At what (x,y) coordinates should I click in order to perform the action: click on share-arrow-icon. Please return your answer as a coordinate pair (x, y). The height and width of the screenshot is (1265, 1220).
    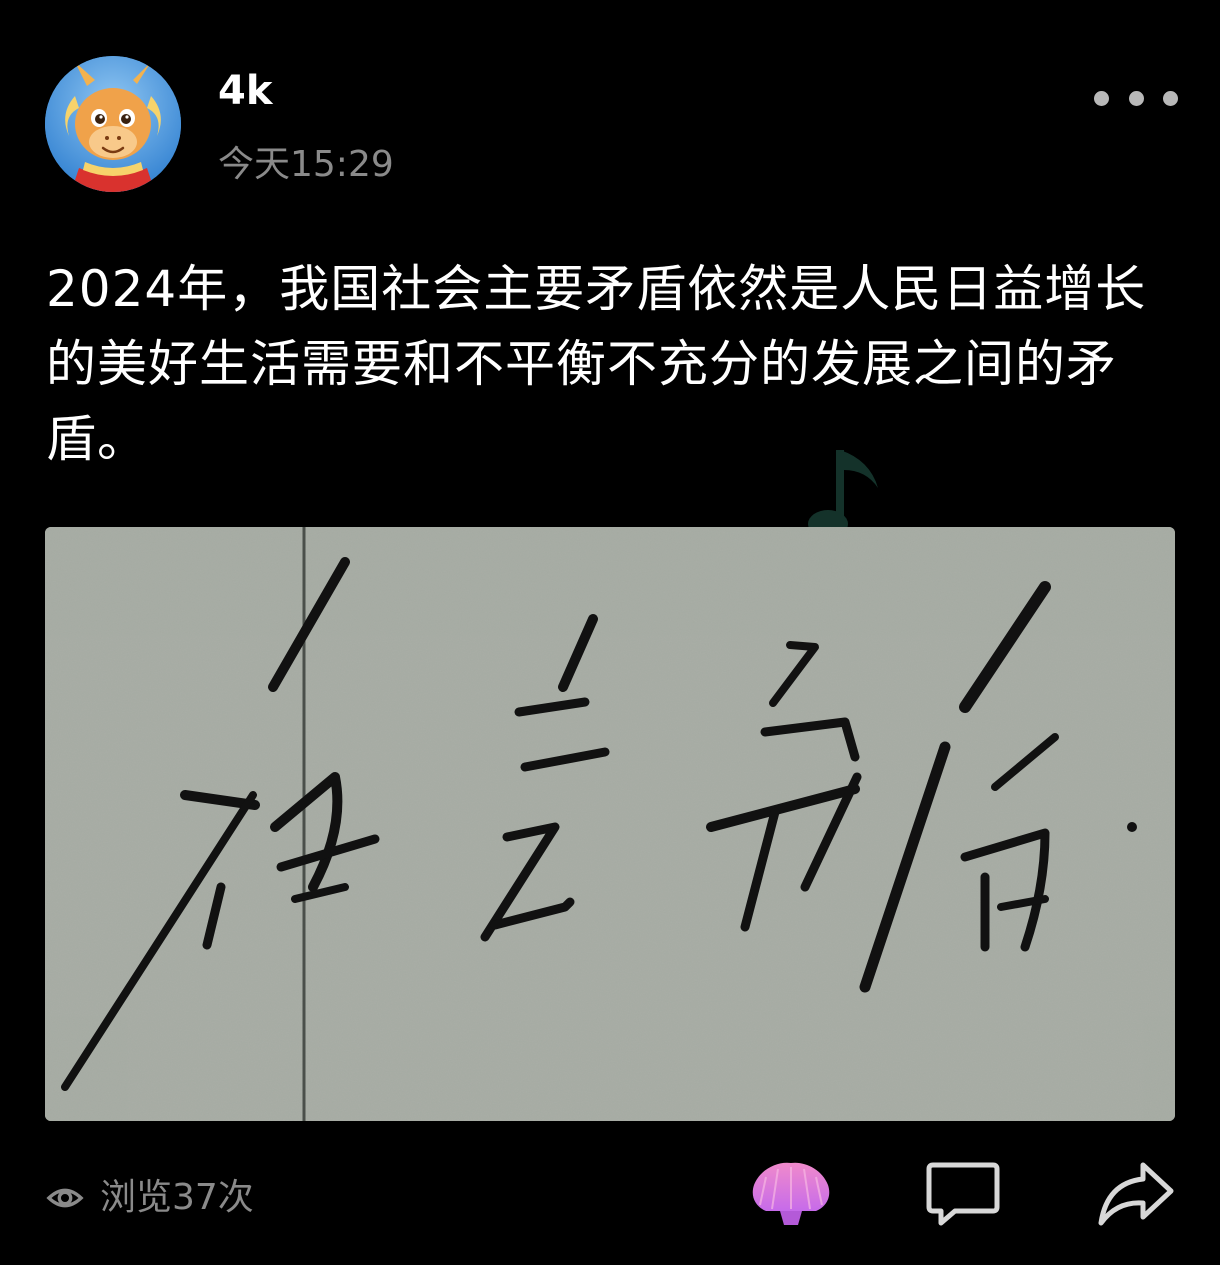
    Looking at the image, I should click on (1136, 1194).